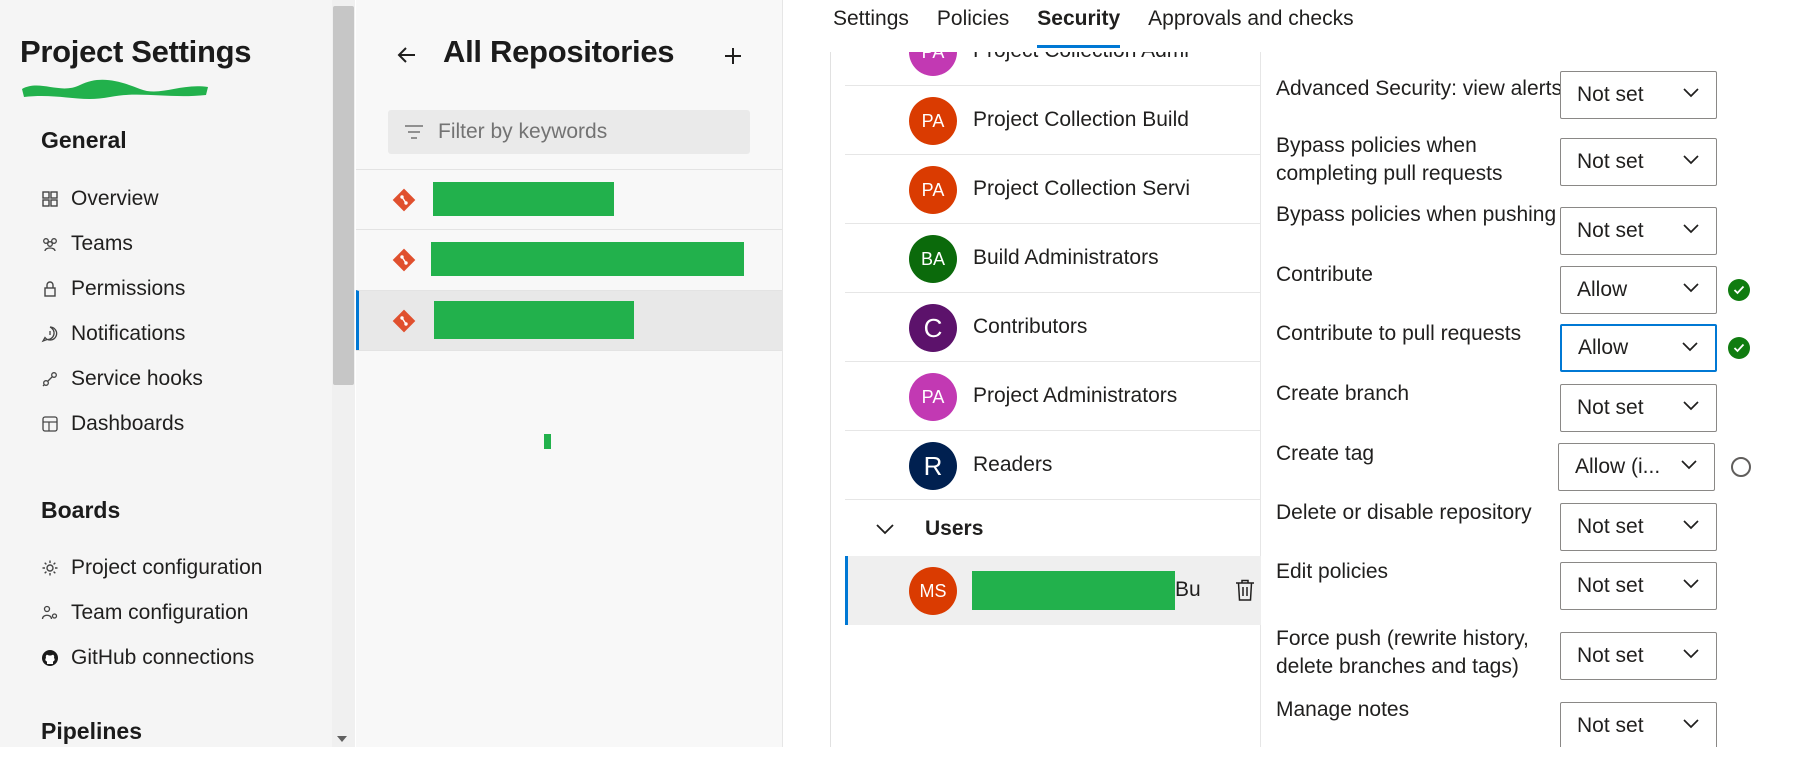  Describe the element at coordinates (1073, 590) in the screenshot. I see `redacted-user-name` at that location.